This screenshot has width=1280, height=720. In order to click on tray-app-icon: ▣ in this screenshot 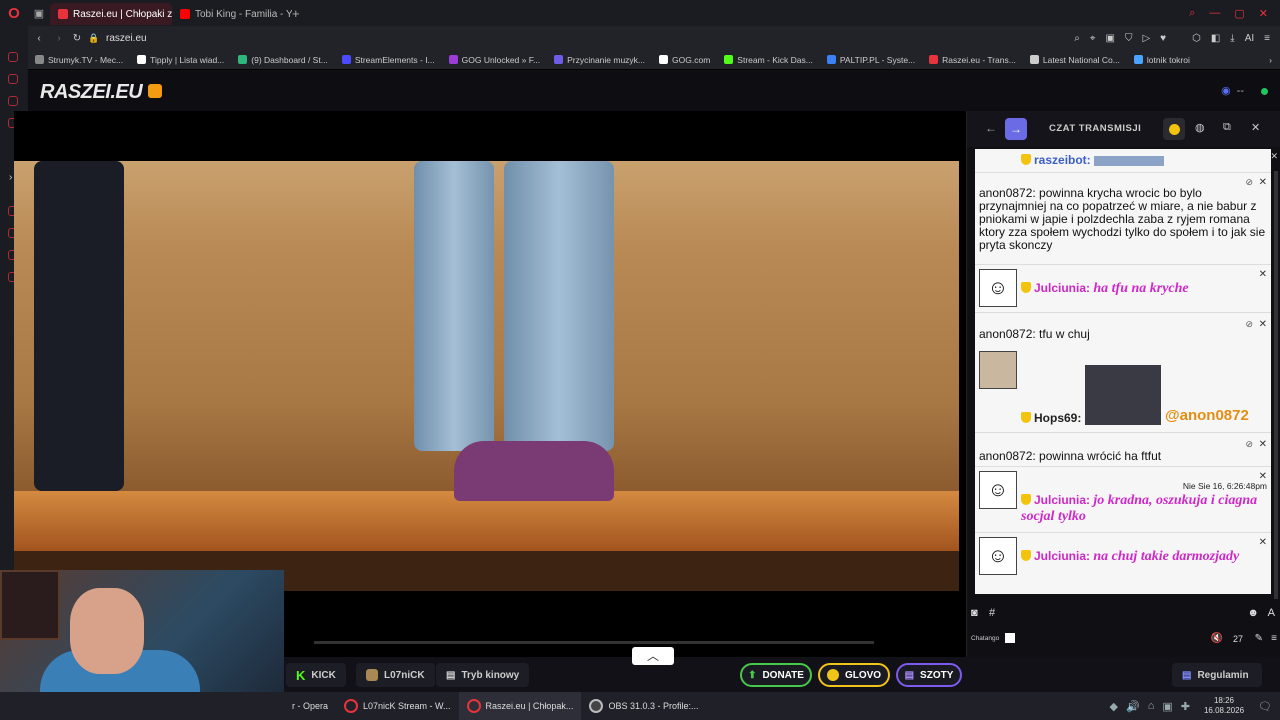, I will do `click(1167, 706)`.